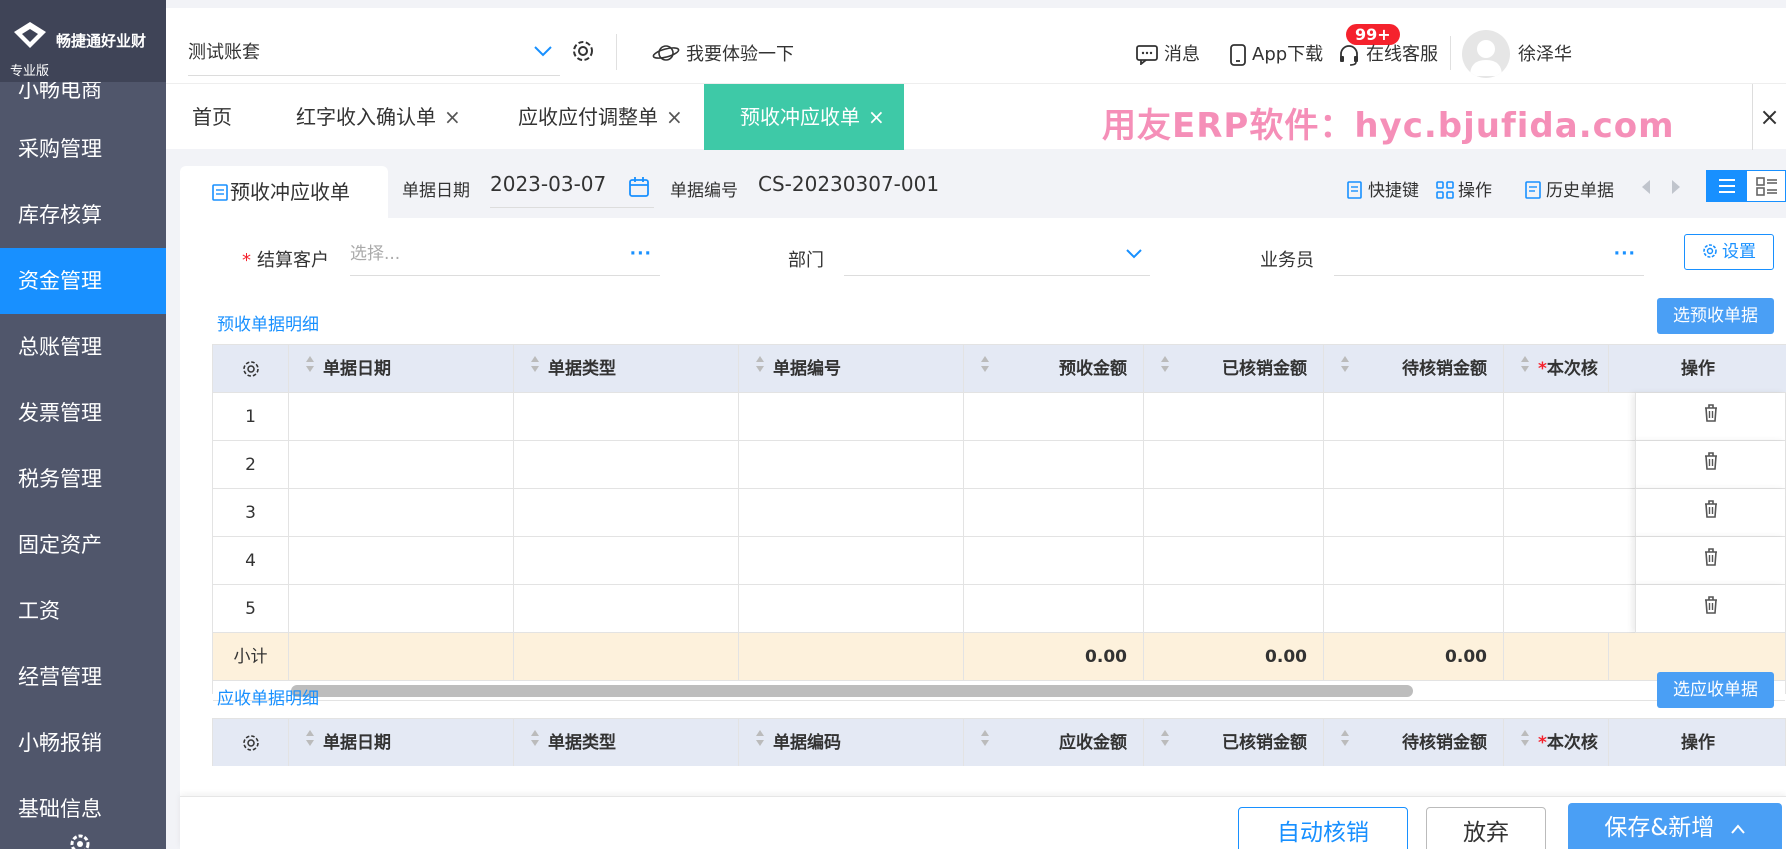  I want to click on dept-select, so click(997, 254).